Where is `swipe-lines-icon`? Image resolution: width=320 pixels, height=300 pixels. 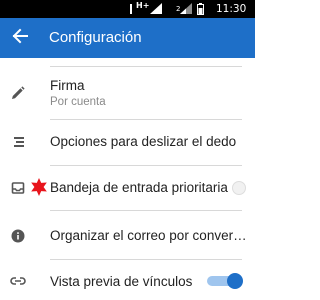 swipe-lines-icon is located at coordinates (18, 142).